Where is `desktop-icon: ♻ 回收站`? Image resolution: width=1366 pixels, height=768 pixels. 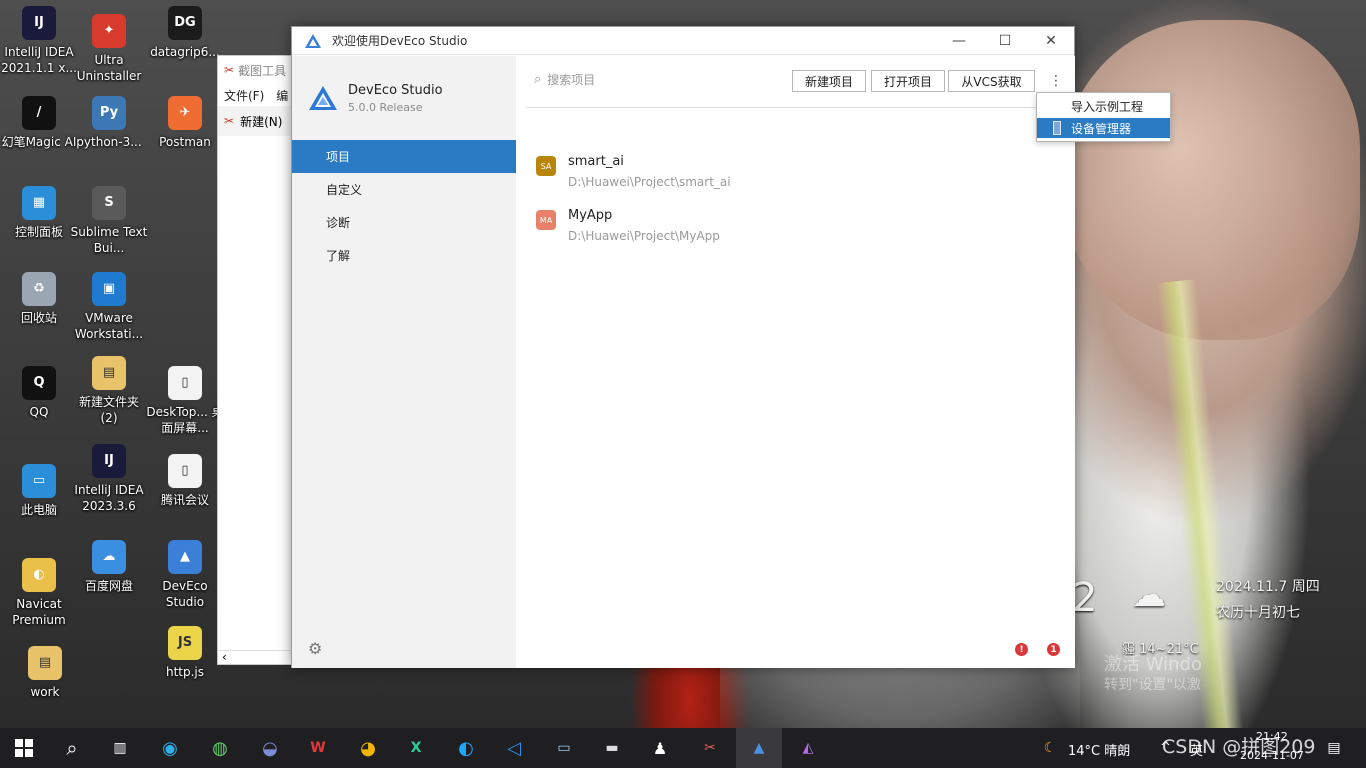
desktop-icon: ♻ 回收站 is located at coordinates (39, 299).